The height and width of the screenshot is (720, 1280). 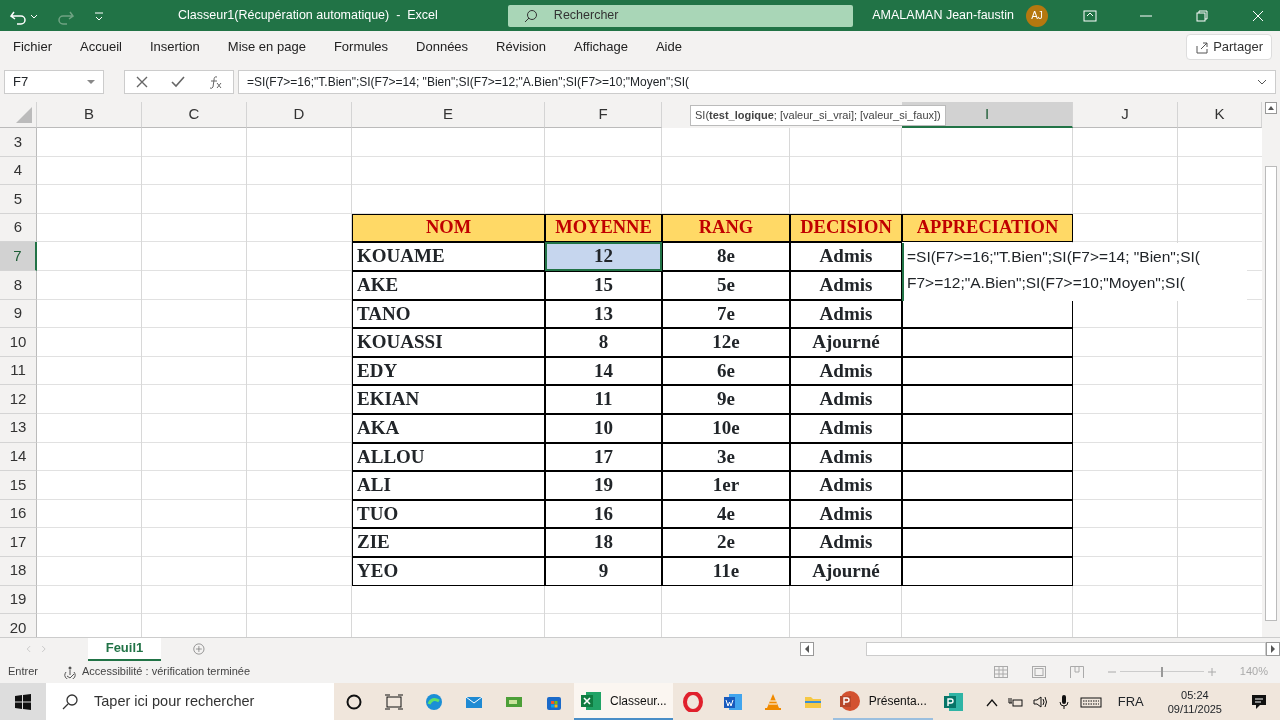 What do you see at coordinates (448, 542) in the screenshot?
I see `name-cell: ZIE` at bounding box center [448, 542].